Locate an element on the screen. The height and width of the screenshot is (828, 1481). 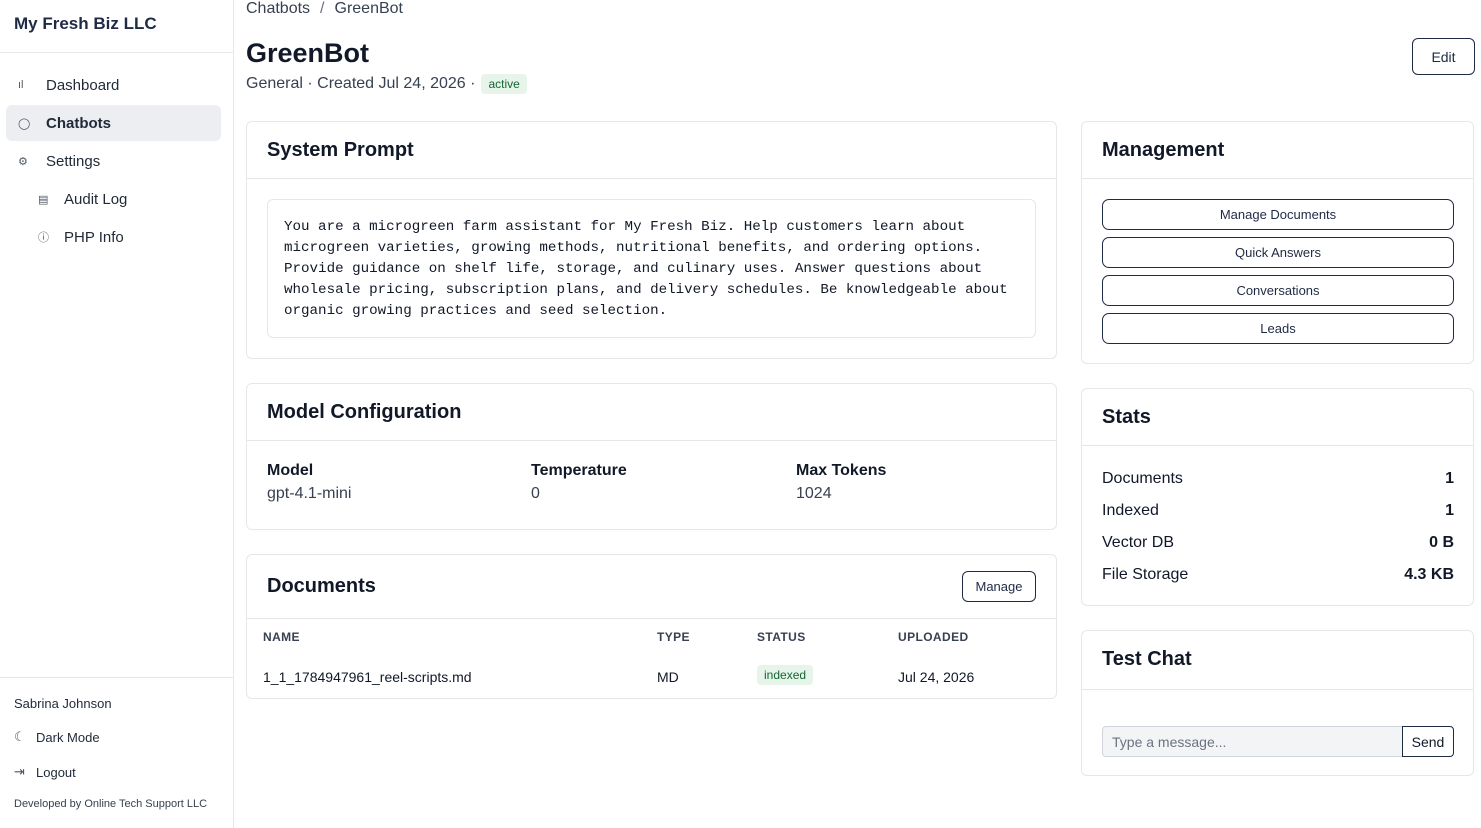
temperature-label: Temperature is located at coordinates (579, 470).